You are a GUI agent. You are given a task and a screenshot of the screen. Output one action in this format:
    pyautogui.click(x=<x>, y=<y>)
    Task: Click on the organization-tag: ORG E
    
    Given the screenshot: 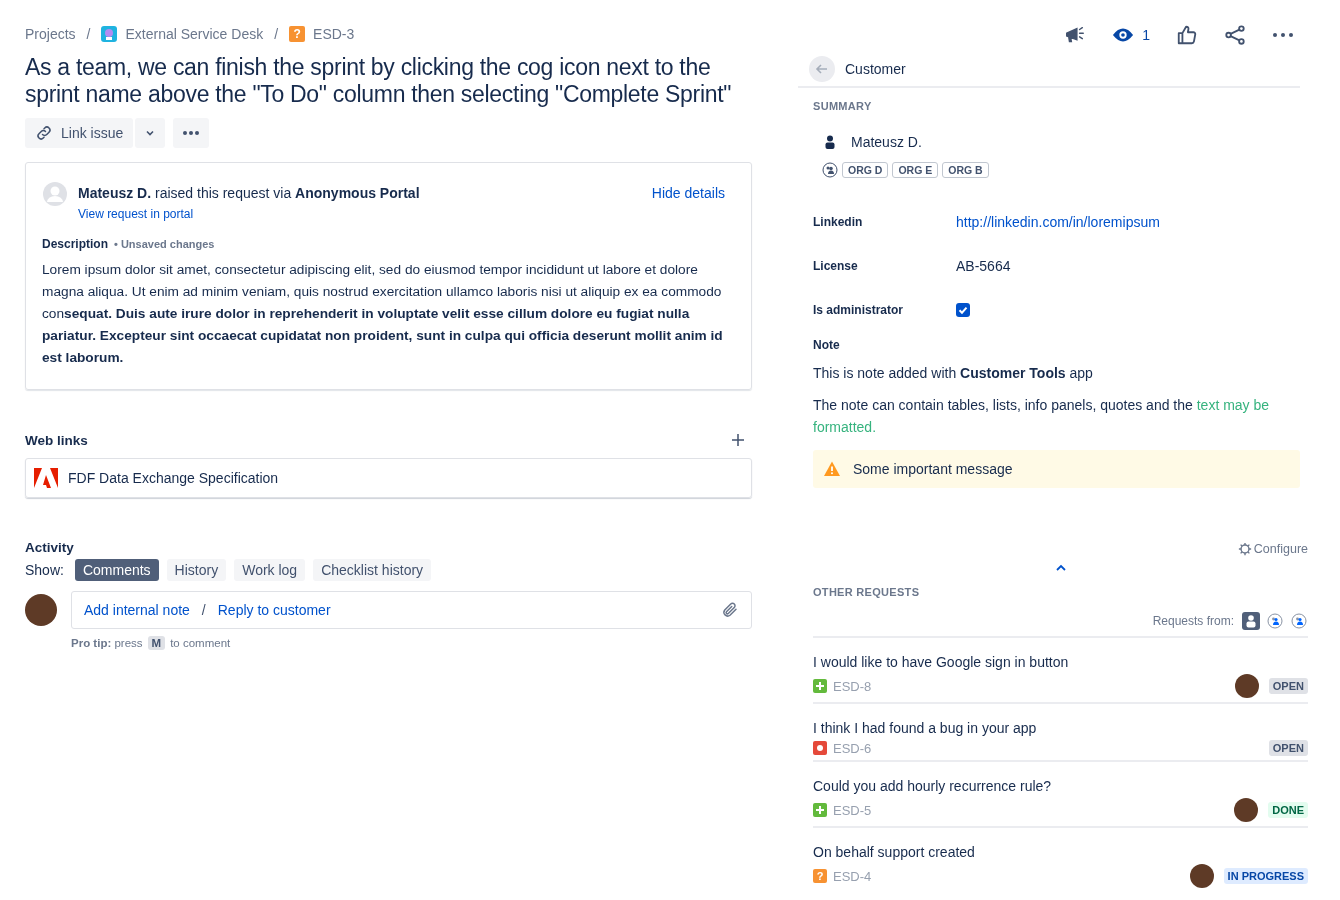 What is the action you would take?
    pyautogui.click(x=915, y=170)
    